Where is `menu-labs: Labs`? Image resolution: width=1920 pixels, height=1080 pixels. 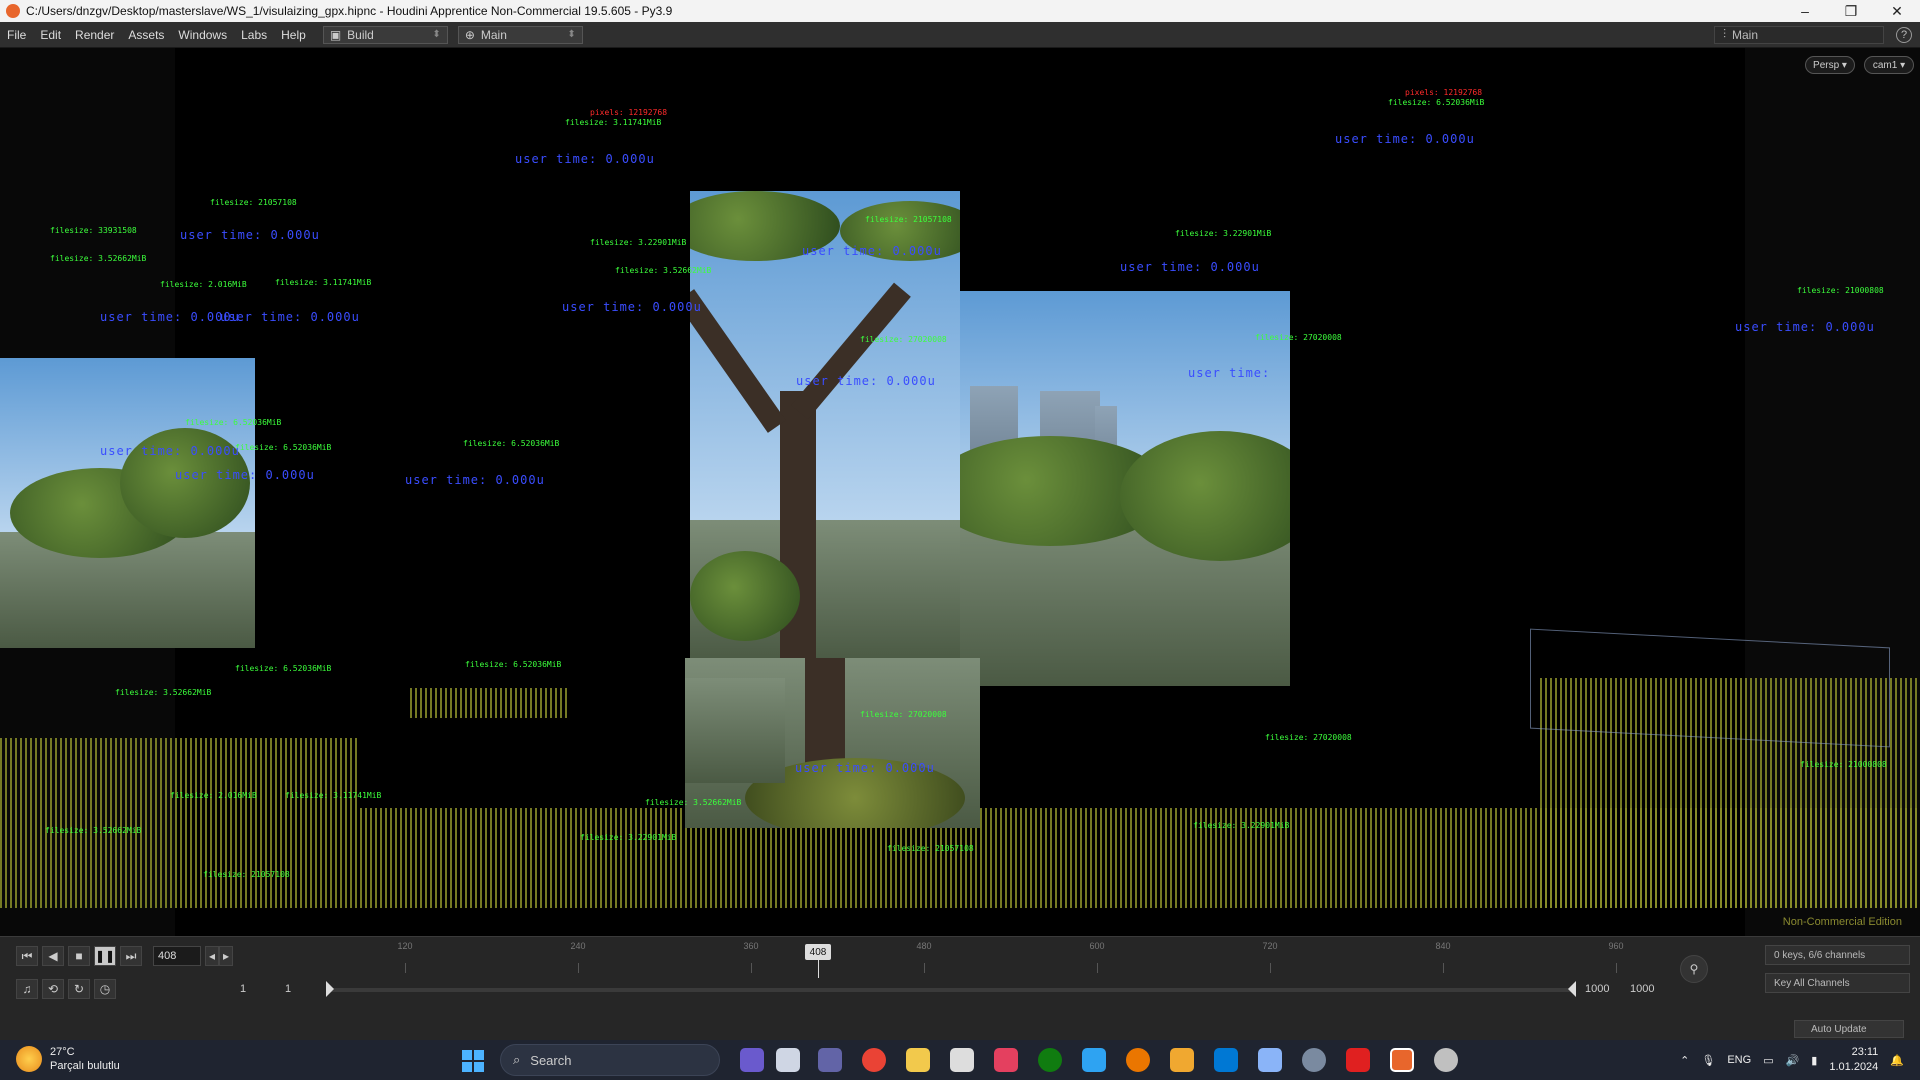 menu-labs: Labs is located at coordinates (254, 35).